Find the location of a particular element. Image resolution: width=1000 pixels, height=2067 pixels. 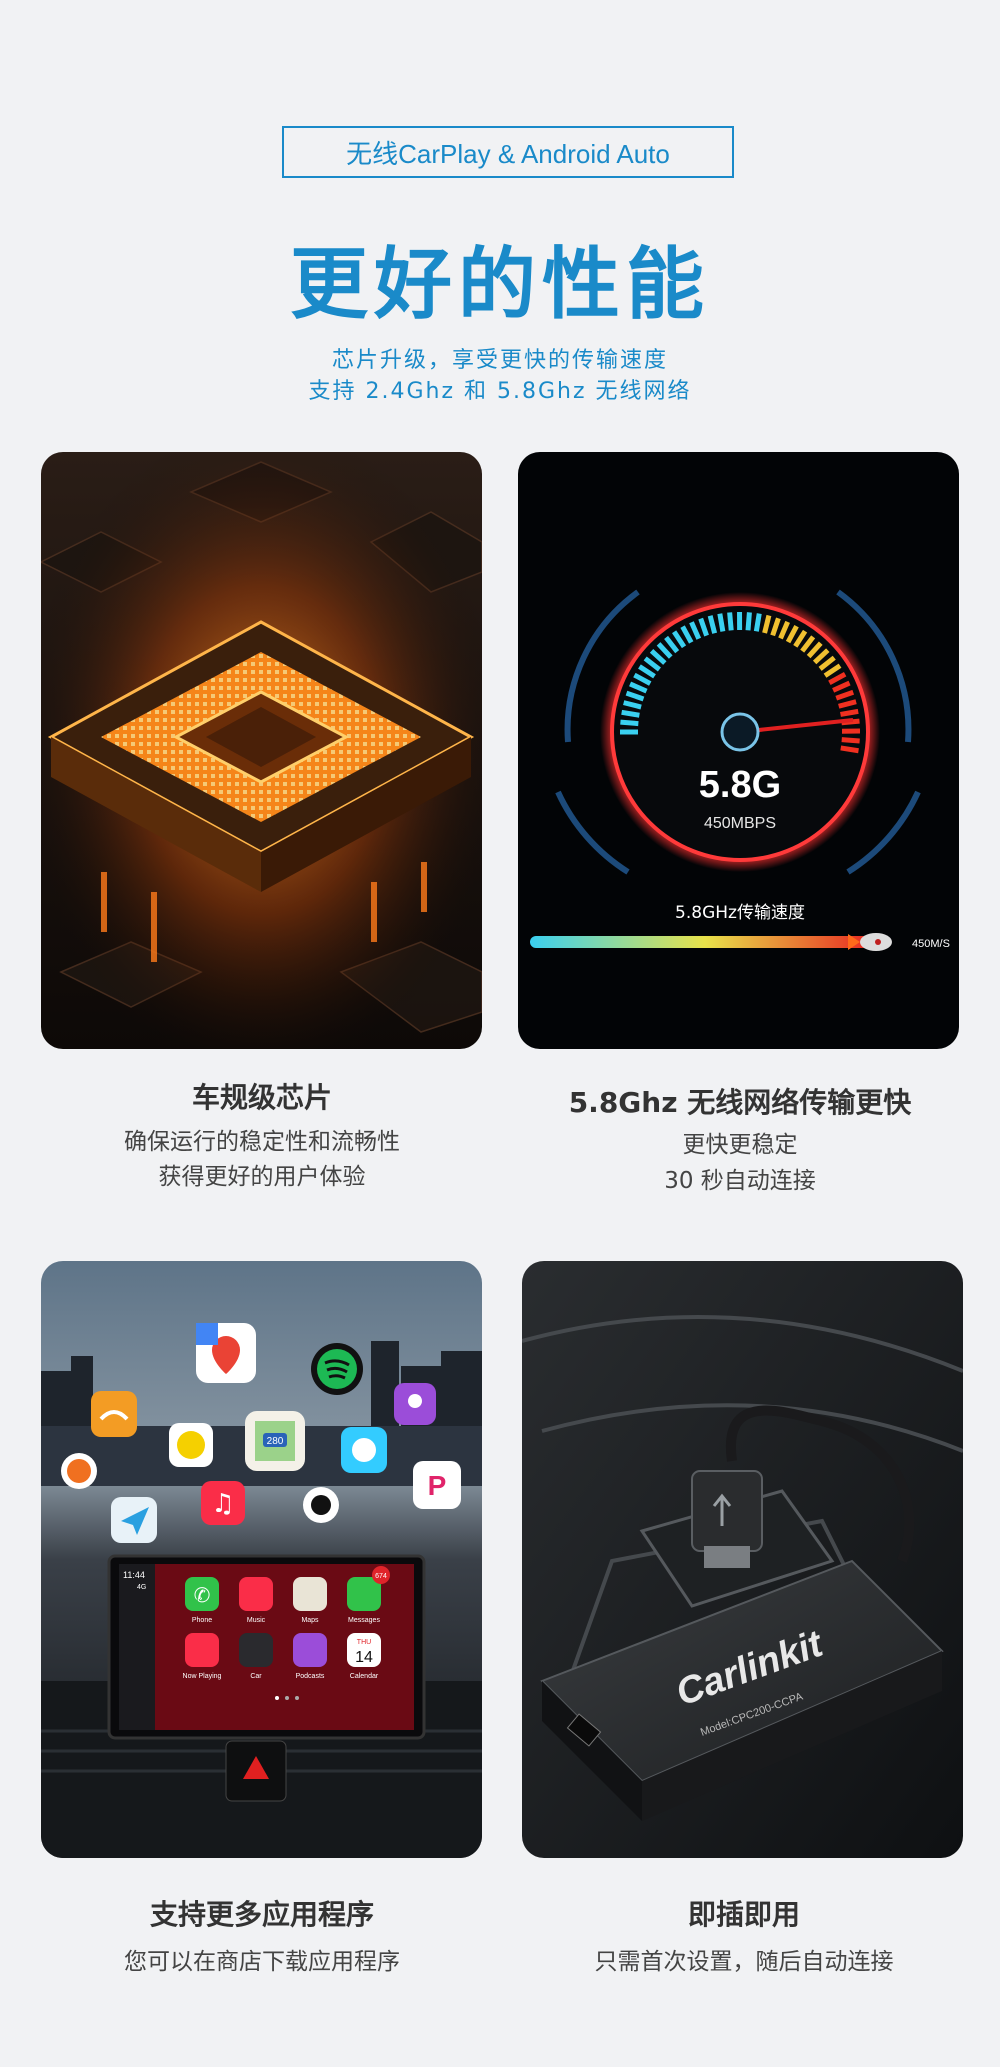

feature-desc-chip-1: 确保运行的稳定性和流畅性 is located at coordinates (262, 1142).